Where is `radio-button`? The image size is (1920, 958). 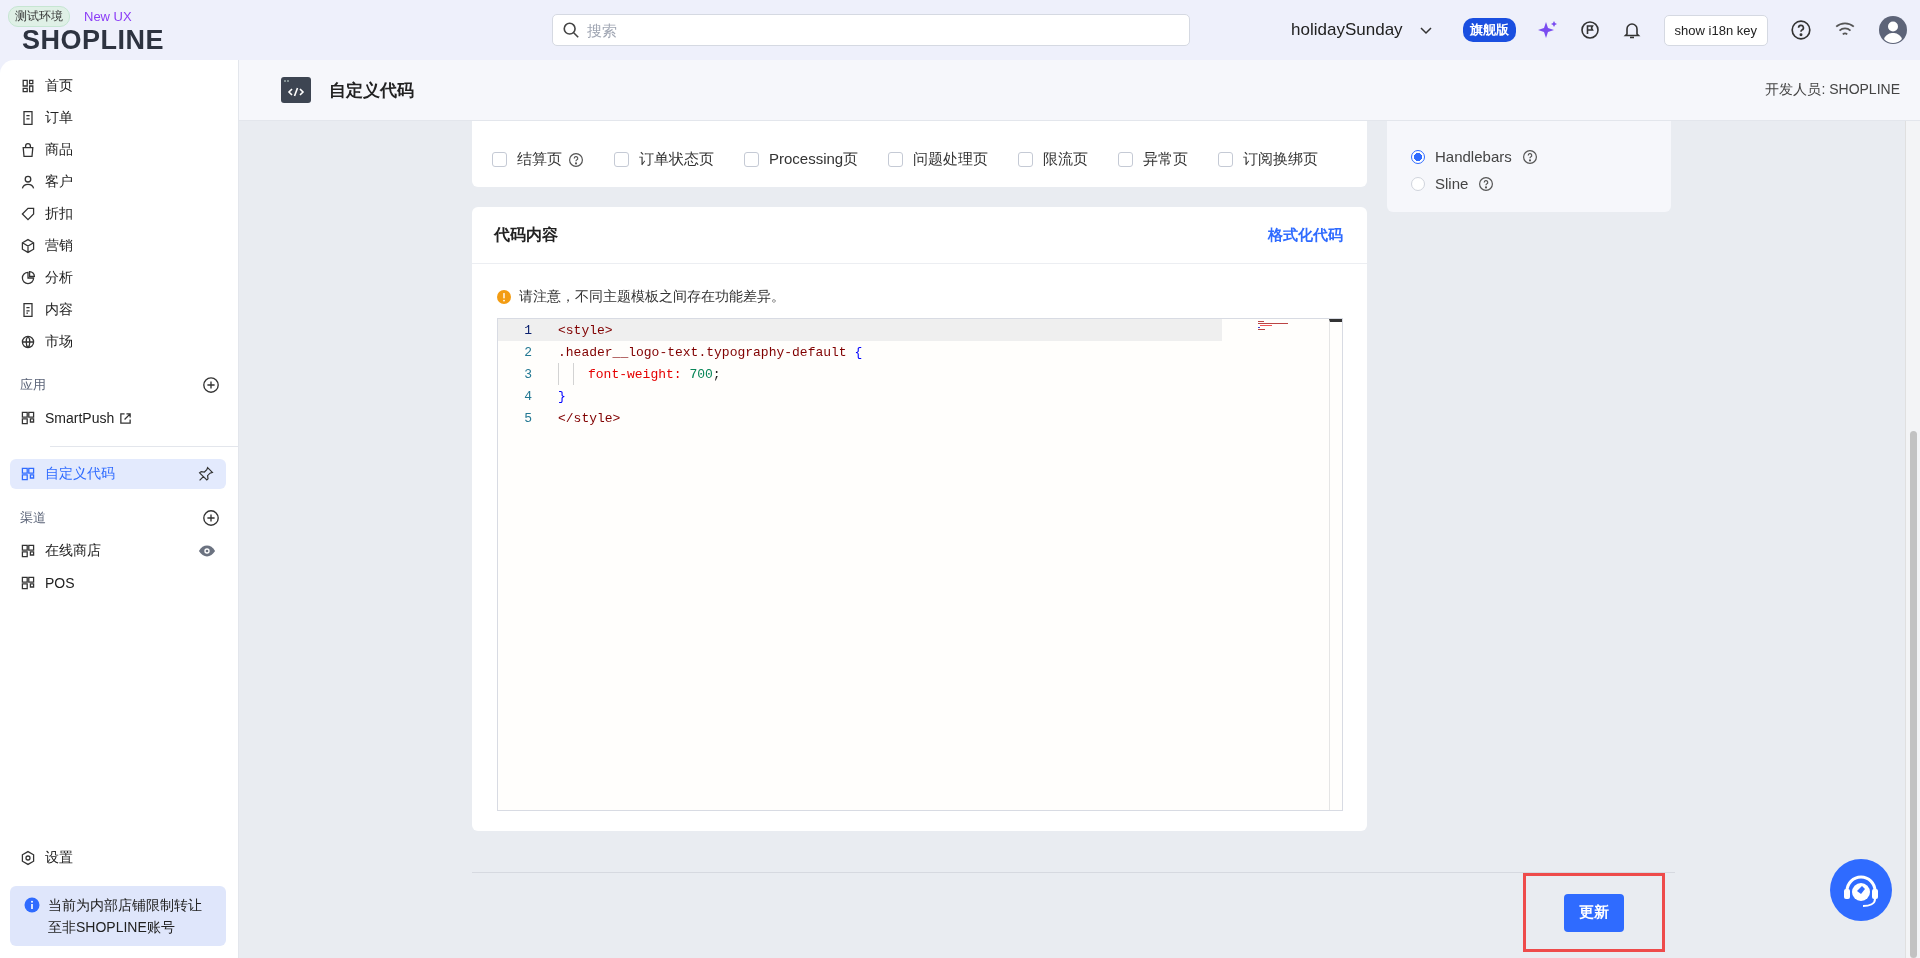 radio-button is located at coordinates (1418, 156).